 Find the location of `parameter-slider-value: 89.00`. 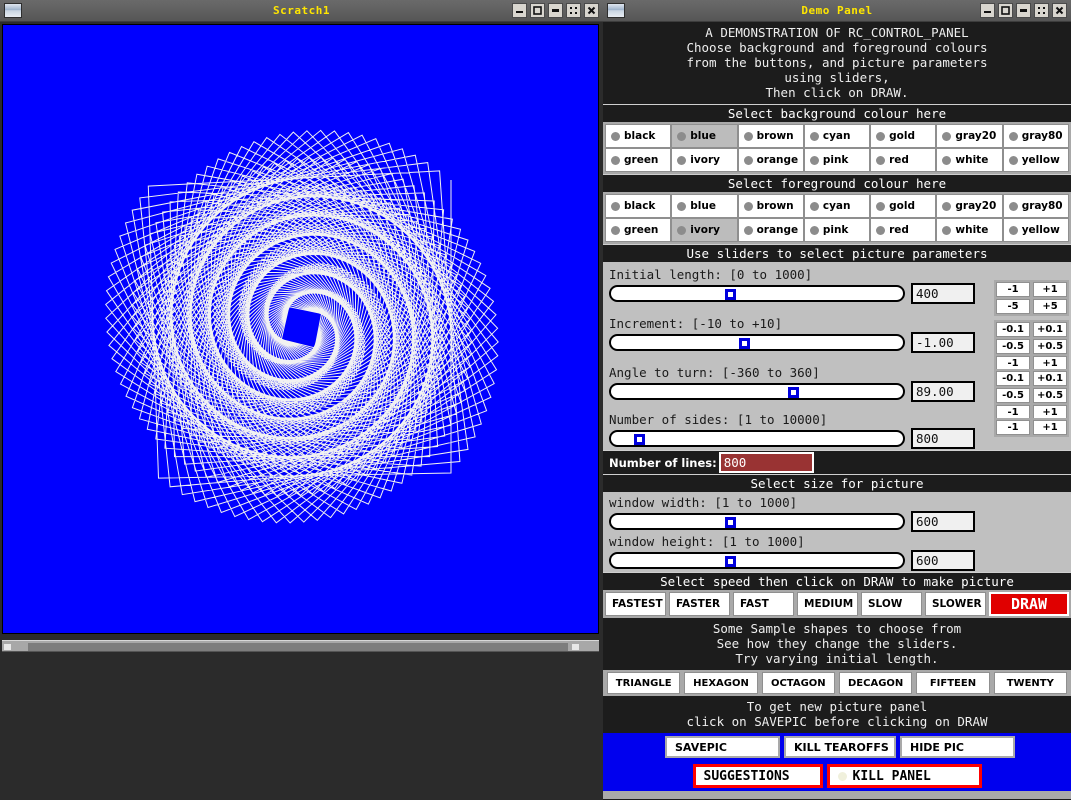

parameter-slider-value: 89.00 is located at coordinates (943, 391).